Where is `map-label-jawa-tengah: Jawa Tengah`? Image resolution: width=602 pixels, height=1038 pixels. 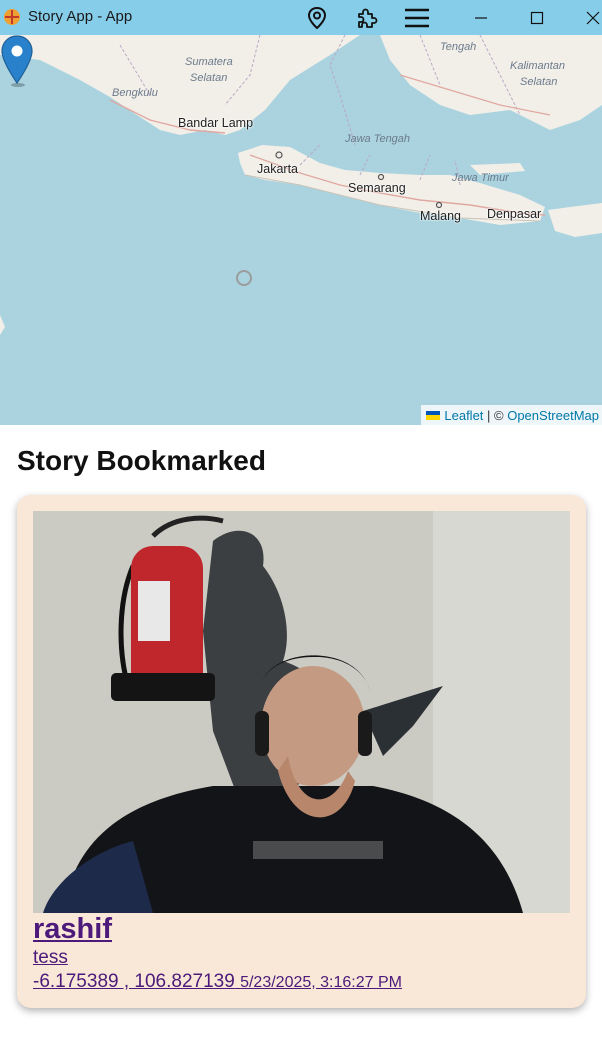 map-label-jawa-tengah: Jawa Tengah is located at coordinates (378, 139).